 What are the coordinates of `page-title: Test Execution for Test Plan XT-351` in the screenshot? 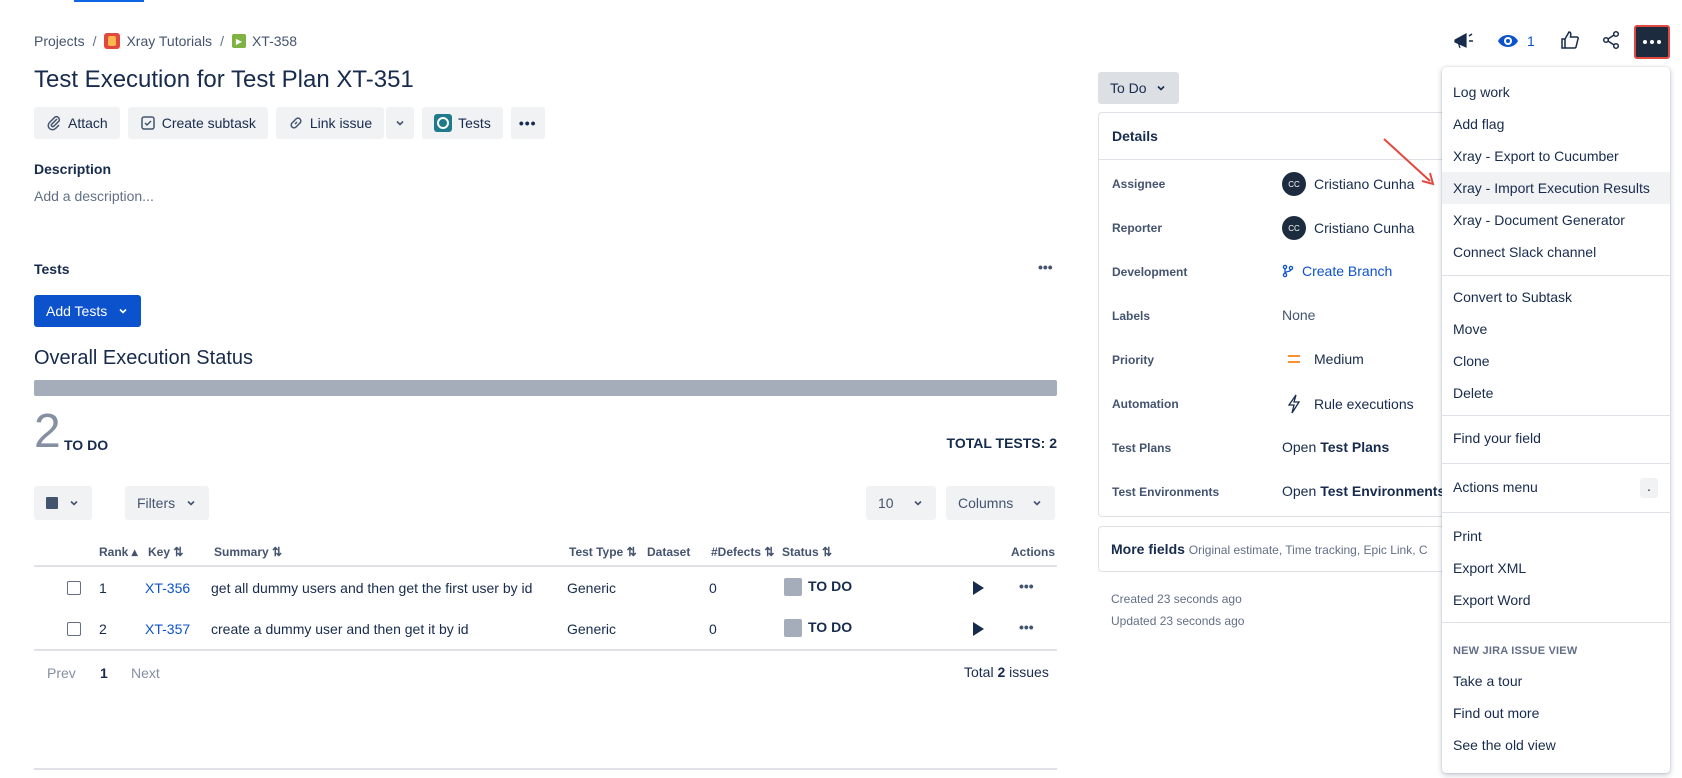 It's located at (224, 80).